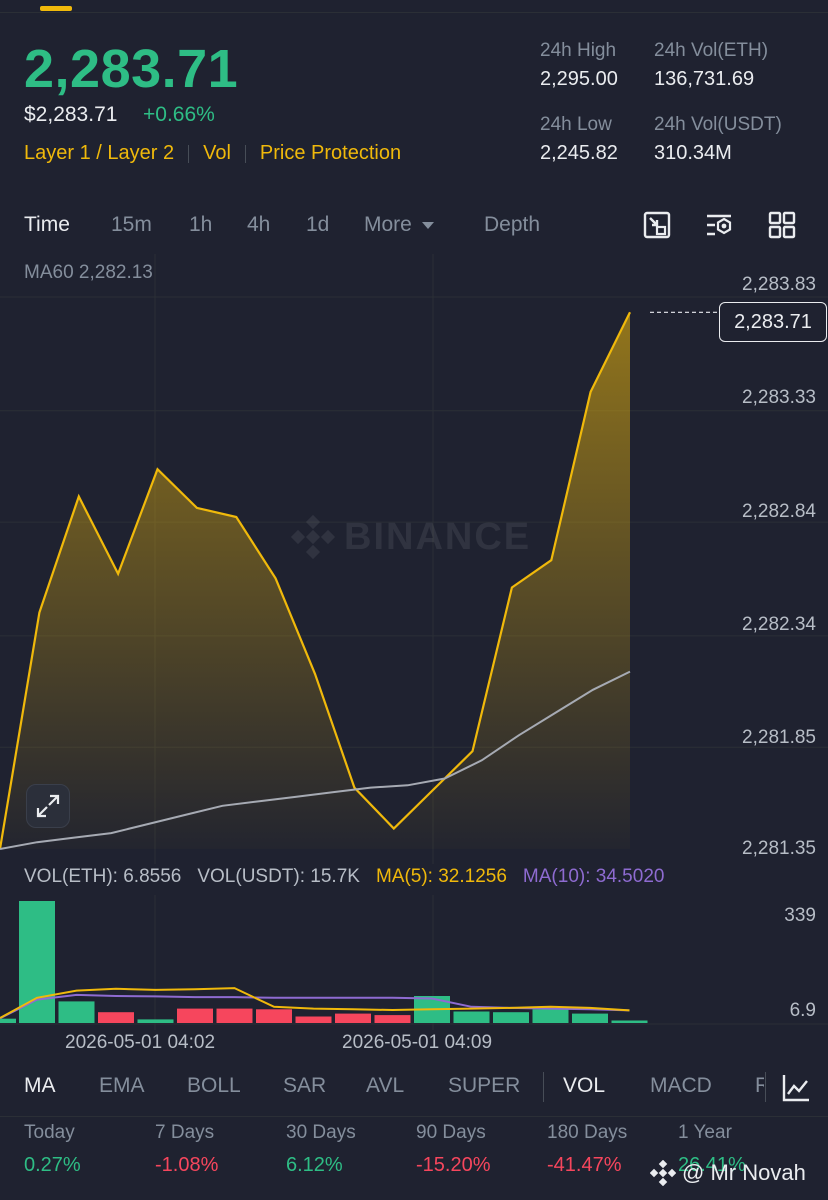  Describe the element at coordinates (593, 876) in the screenshot. I see `vol-ma10: MA(10): 34.5020` at that location.